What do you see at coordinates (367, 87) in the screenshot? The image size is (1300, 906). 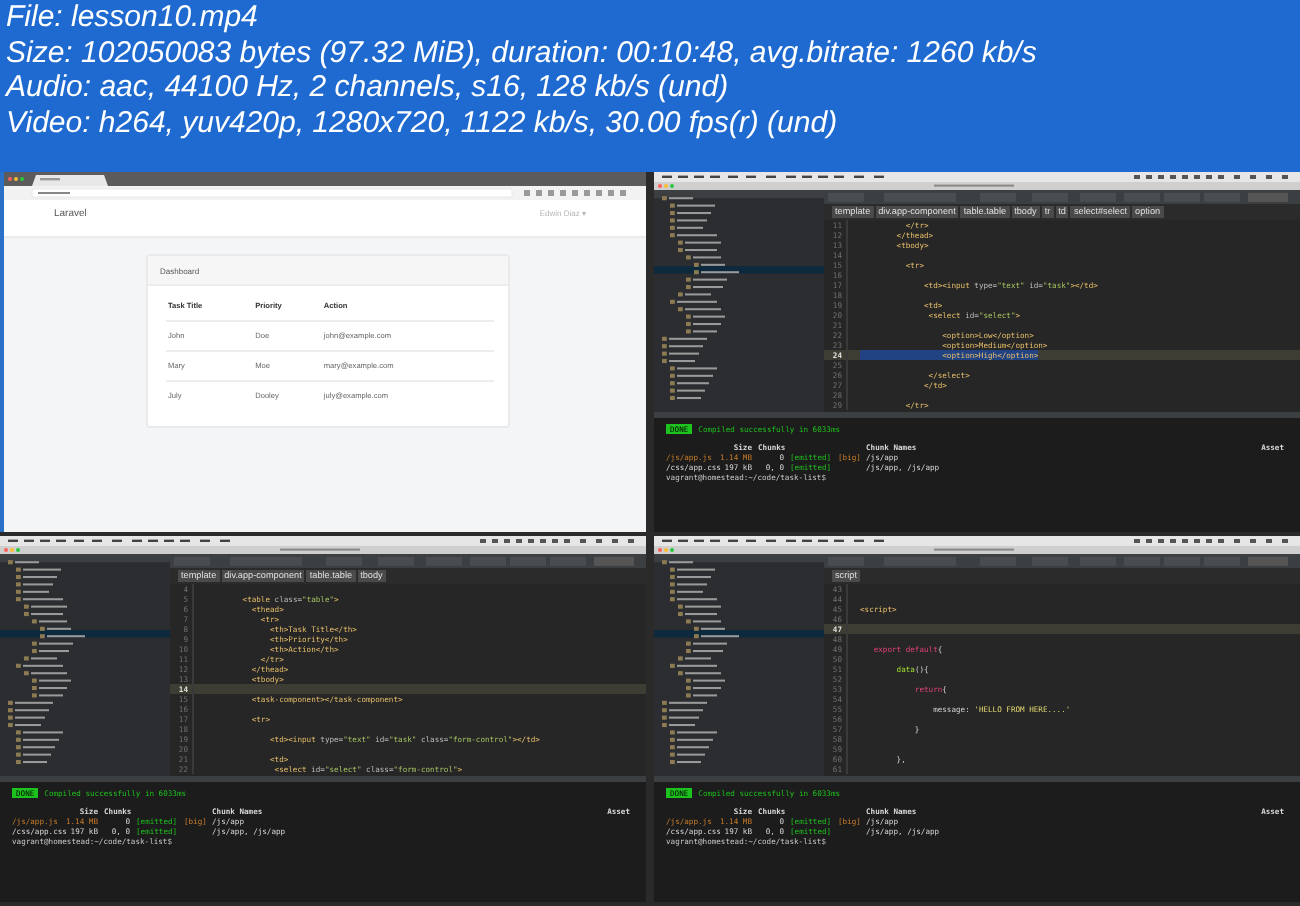 I see `info-line: Audio: aac, 44100 Hz, 2 channels, s16, 128 kb/s (und)` at bounding box center [367, 87].